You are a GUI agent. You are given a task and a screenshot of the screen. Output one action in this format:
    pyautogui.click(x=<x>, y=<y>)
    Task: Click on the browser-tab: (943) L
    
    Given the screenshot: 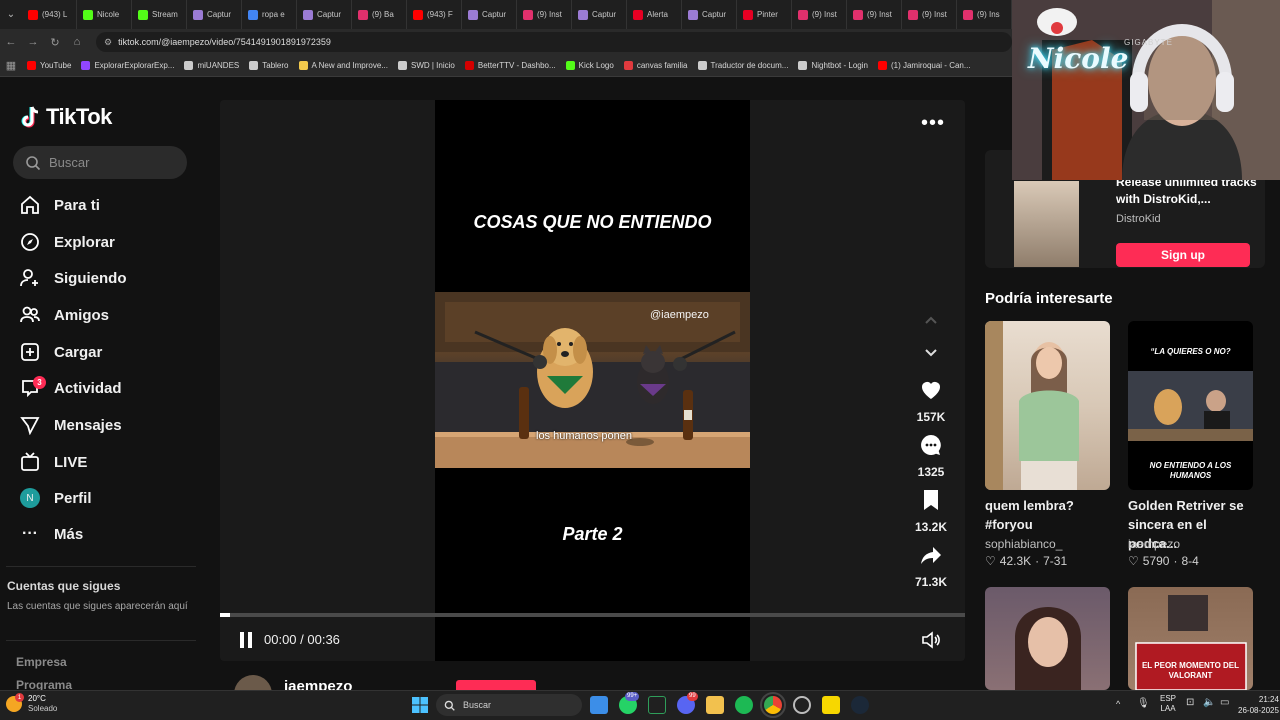 What is the action you would take?
    pyautogui.click(x=49, y=14)
    